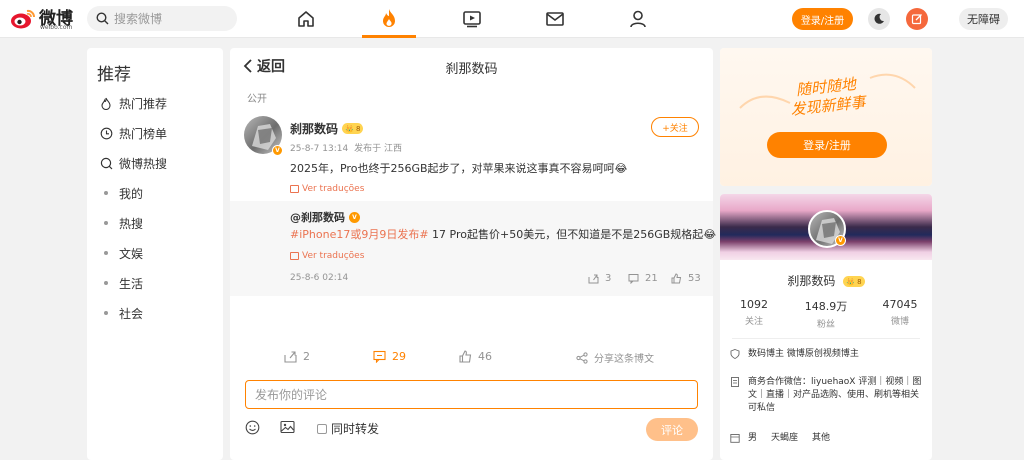 This screenshot has width=1024, height=460. I want to click on other-info-link: 其他, so click(821, 438).